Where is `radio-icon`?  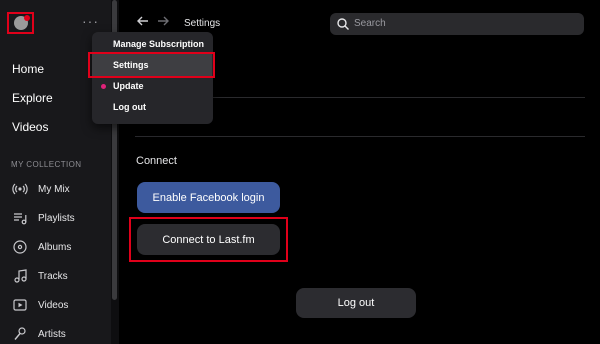
radio-icon is located at coordinates (20, 189).